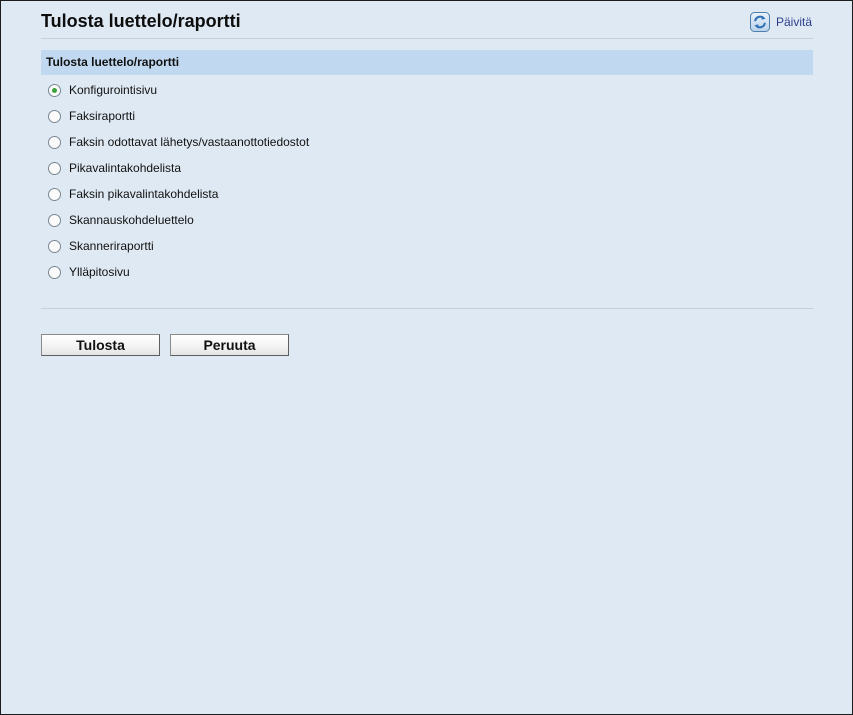 This screenshot has width=853, height=715. I want to click on refresh-icon, so click(759, 22).